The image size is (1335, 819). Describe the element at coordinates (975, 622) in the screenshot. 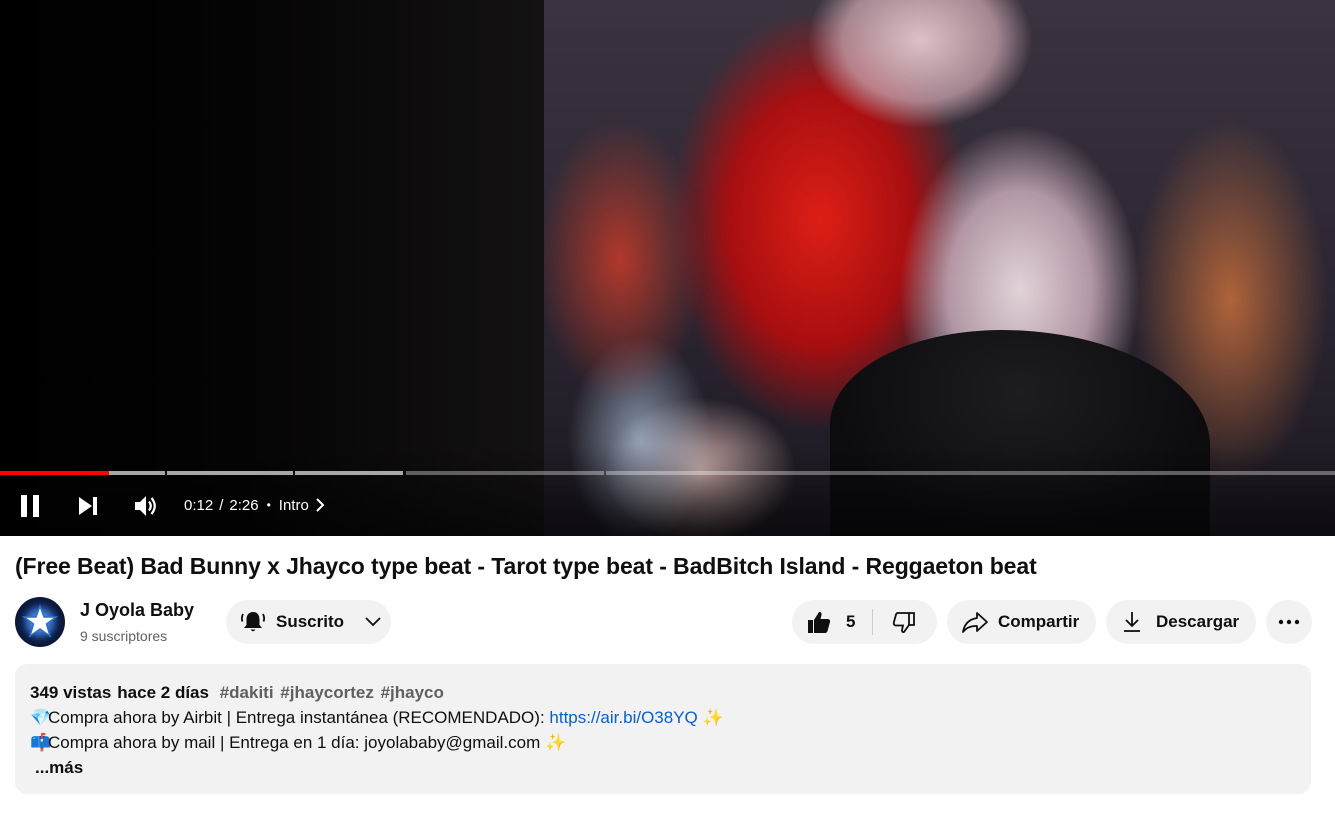

I see `share-icon` at that location.